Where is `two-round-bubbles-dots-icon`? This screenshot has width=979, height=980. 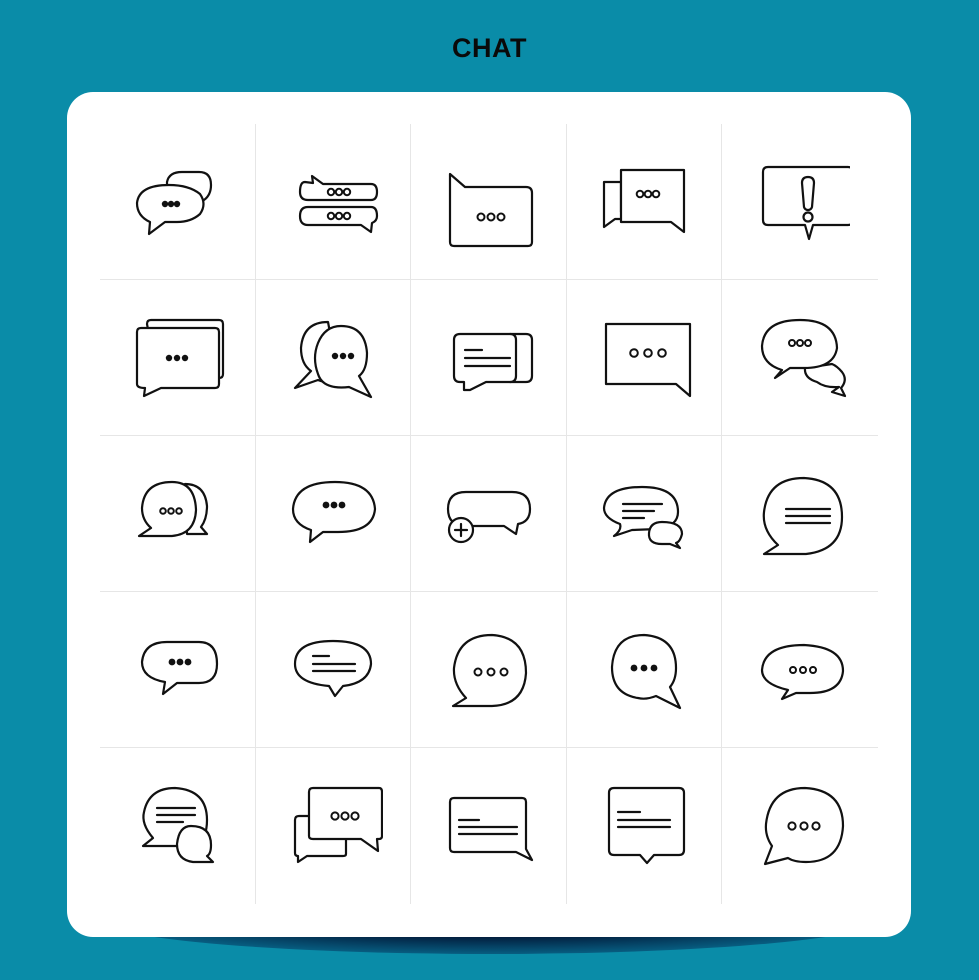
two-round-bubbles-dots-icon is located at coordinates (332, 359).